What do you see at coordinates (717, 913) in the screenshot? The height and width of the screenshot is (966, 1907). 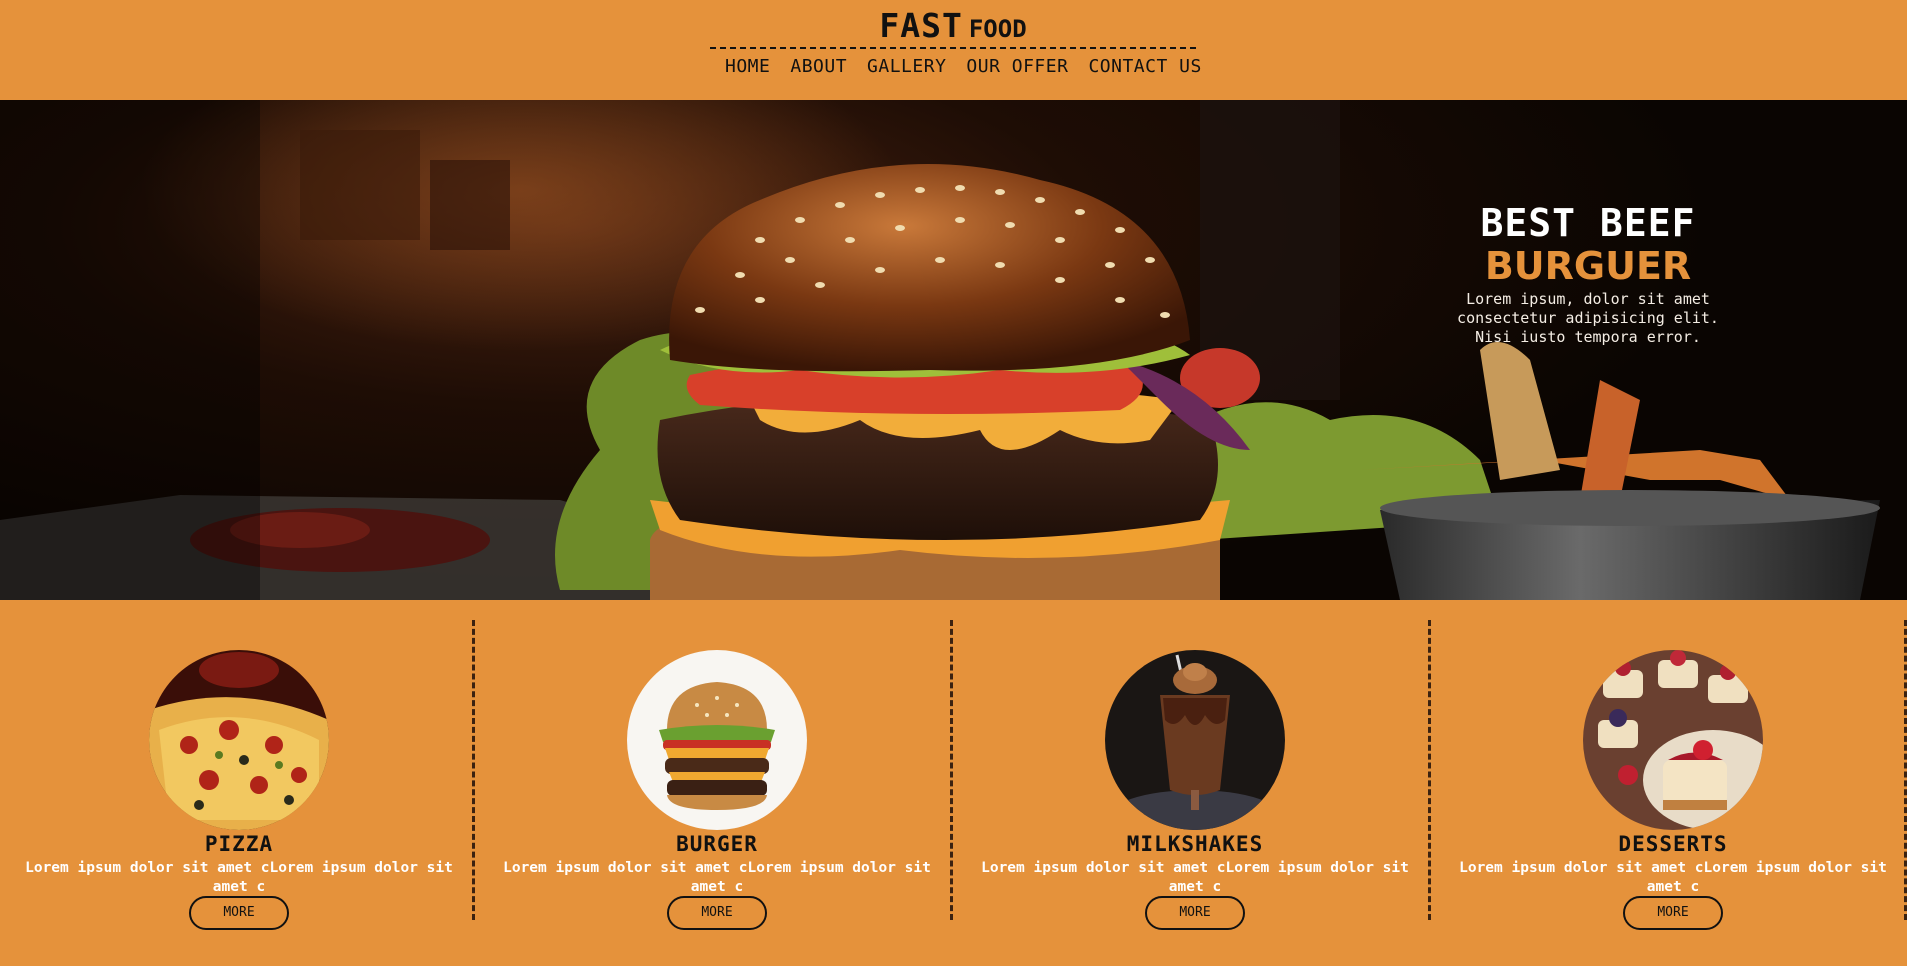 I see `burger-more-button: MORE` at bounding box center [717, 913].